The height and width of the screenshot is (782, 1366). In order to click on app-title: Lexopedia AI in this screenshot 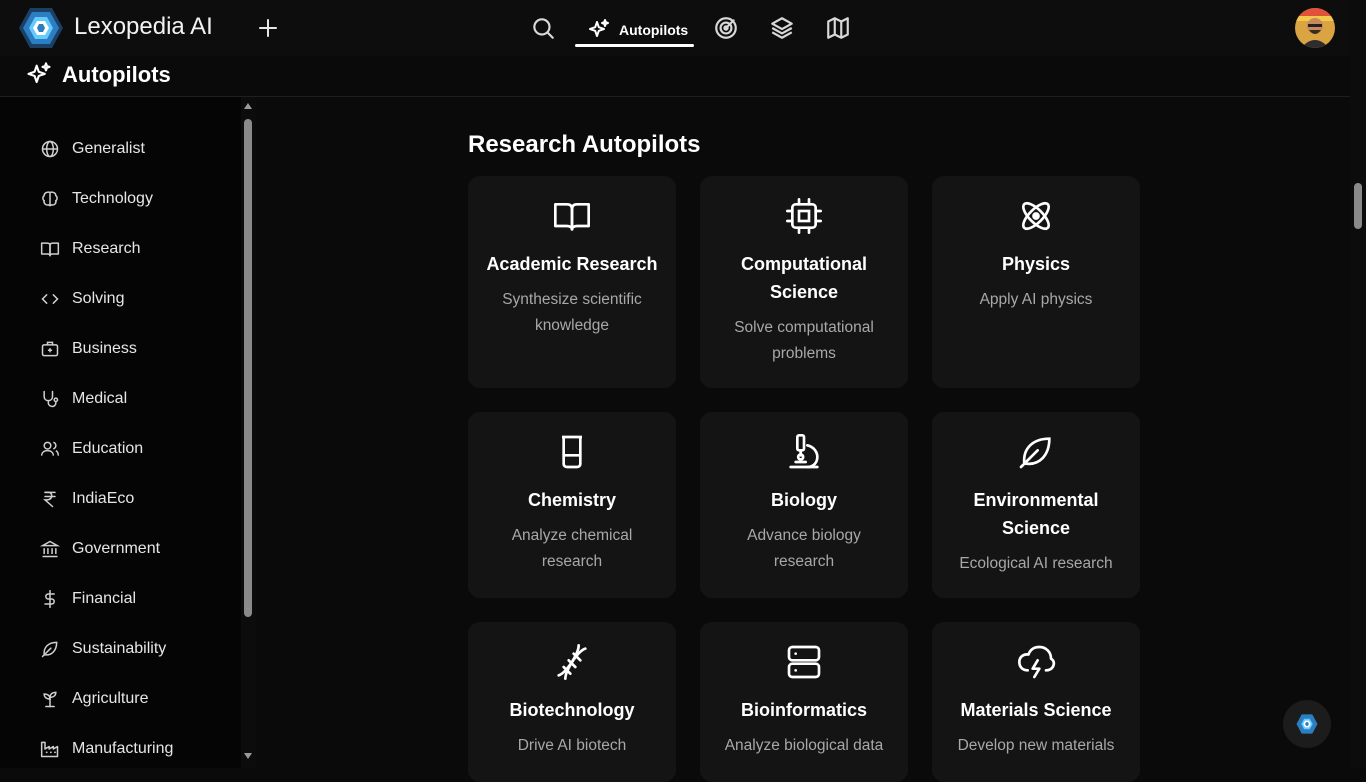, I will do `click(143, 26)`.